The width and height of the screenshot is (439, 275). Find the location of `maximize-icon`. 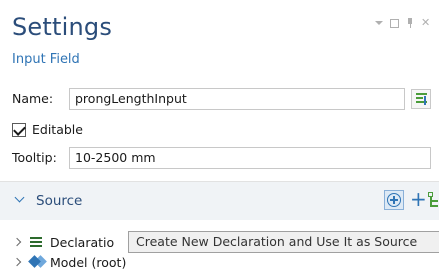

maximize-icon is located at coordinates (394, 23).